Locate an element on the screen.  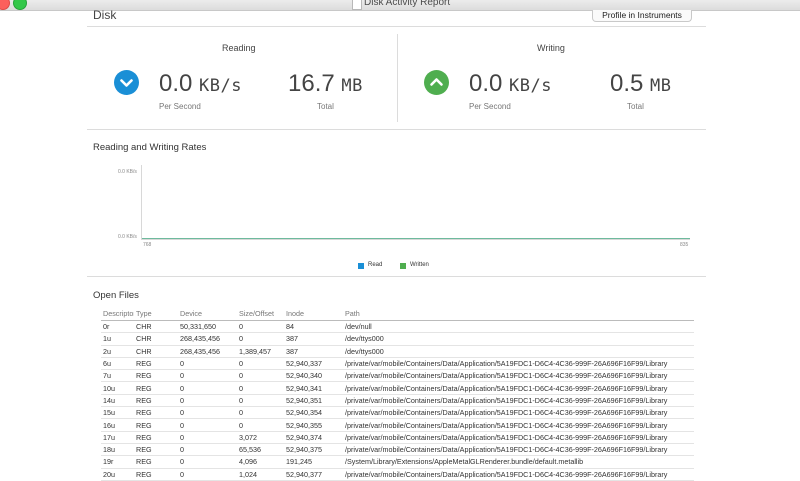
size-offset-cell: 65,536 is located at coordinates (260, 450).